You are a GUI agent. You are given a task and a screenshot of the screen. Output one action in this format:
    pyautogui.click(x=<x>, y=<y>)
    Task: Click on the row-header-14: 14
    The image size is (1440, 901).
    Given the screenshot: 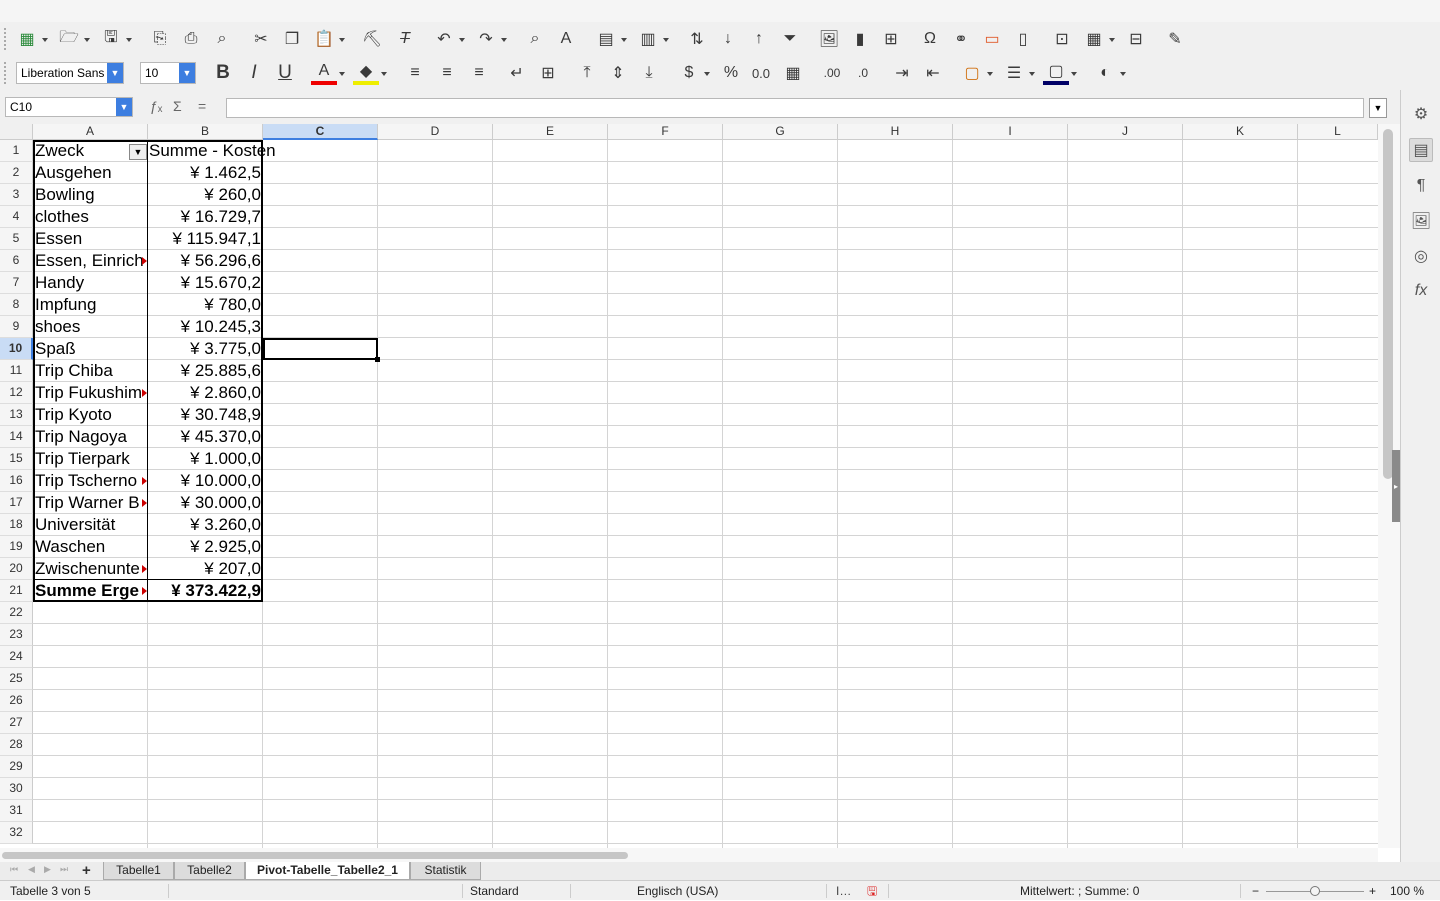 What is the action you would take?
    pyautogui.click(x=16, y=437)
    